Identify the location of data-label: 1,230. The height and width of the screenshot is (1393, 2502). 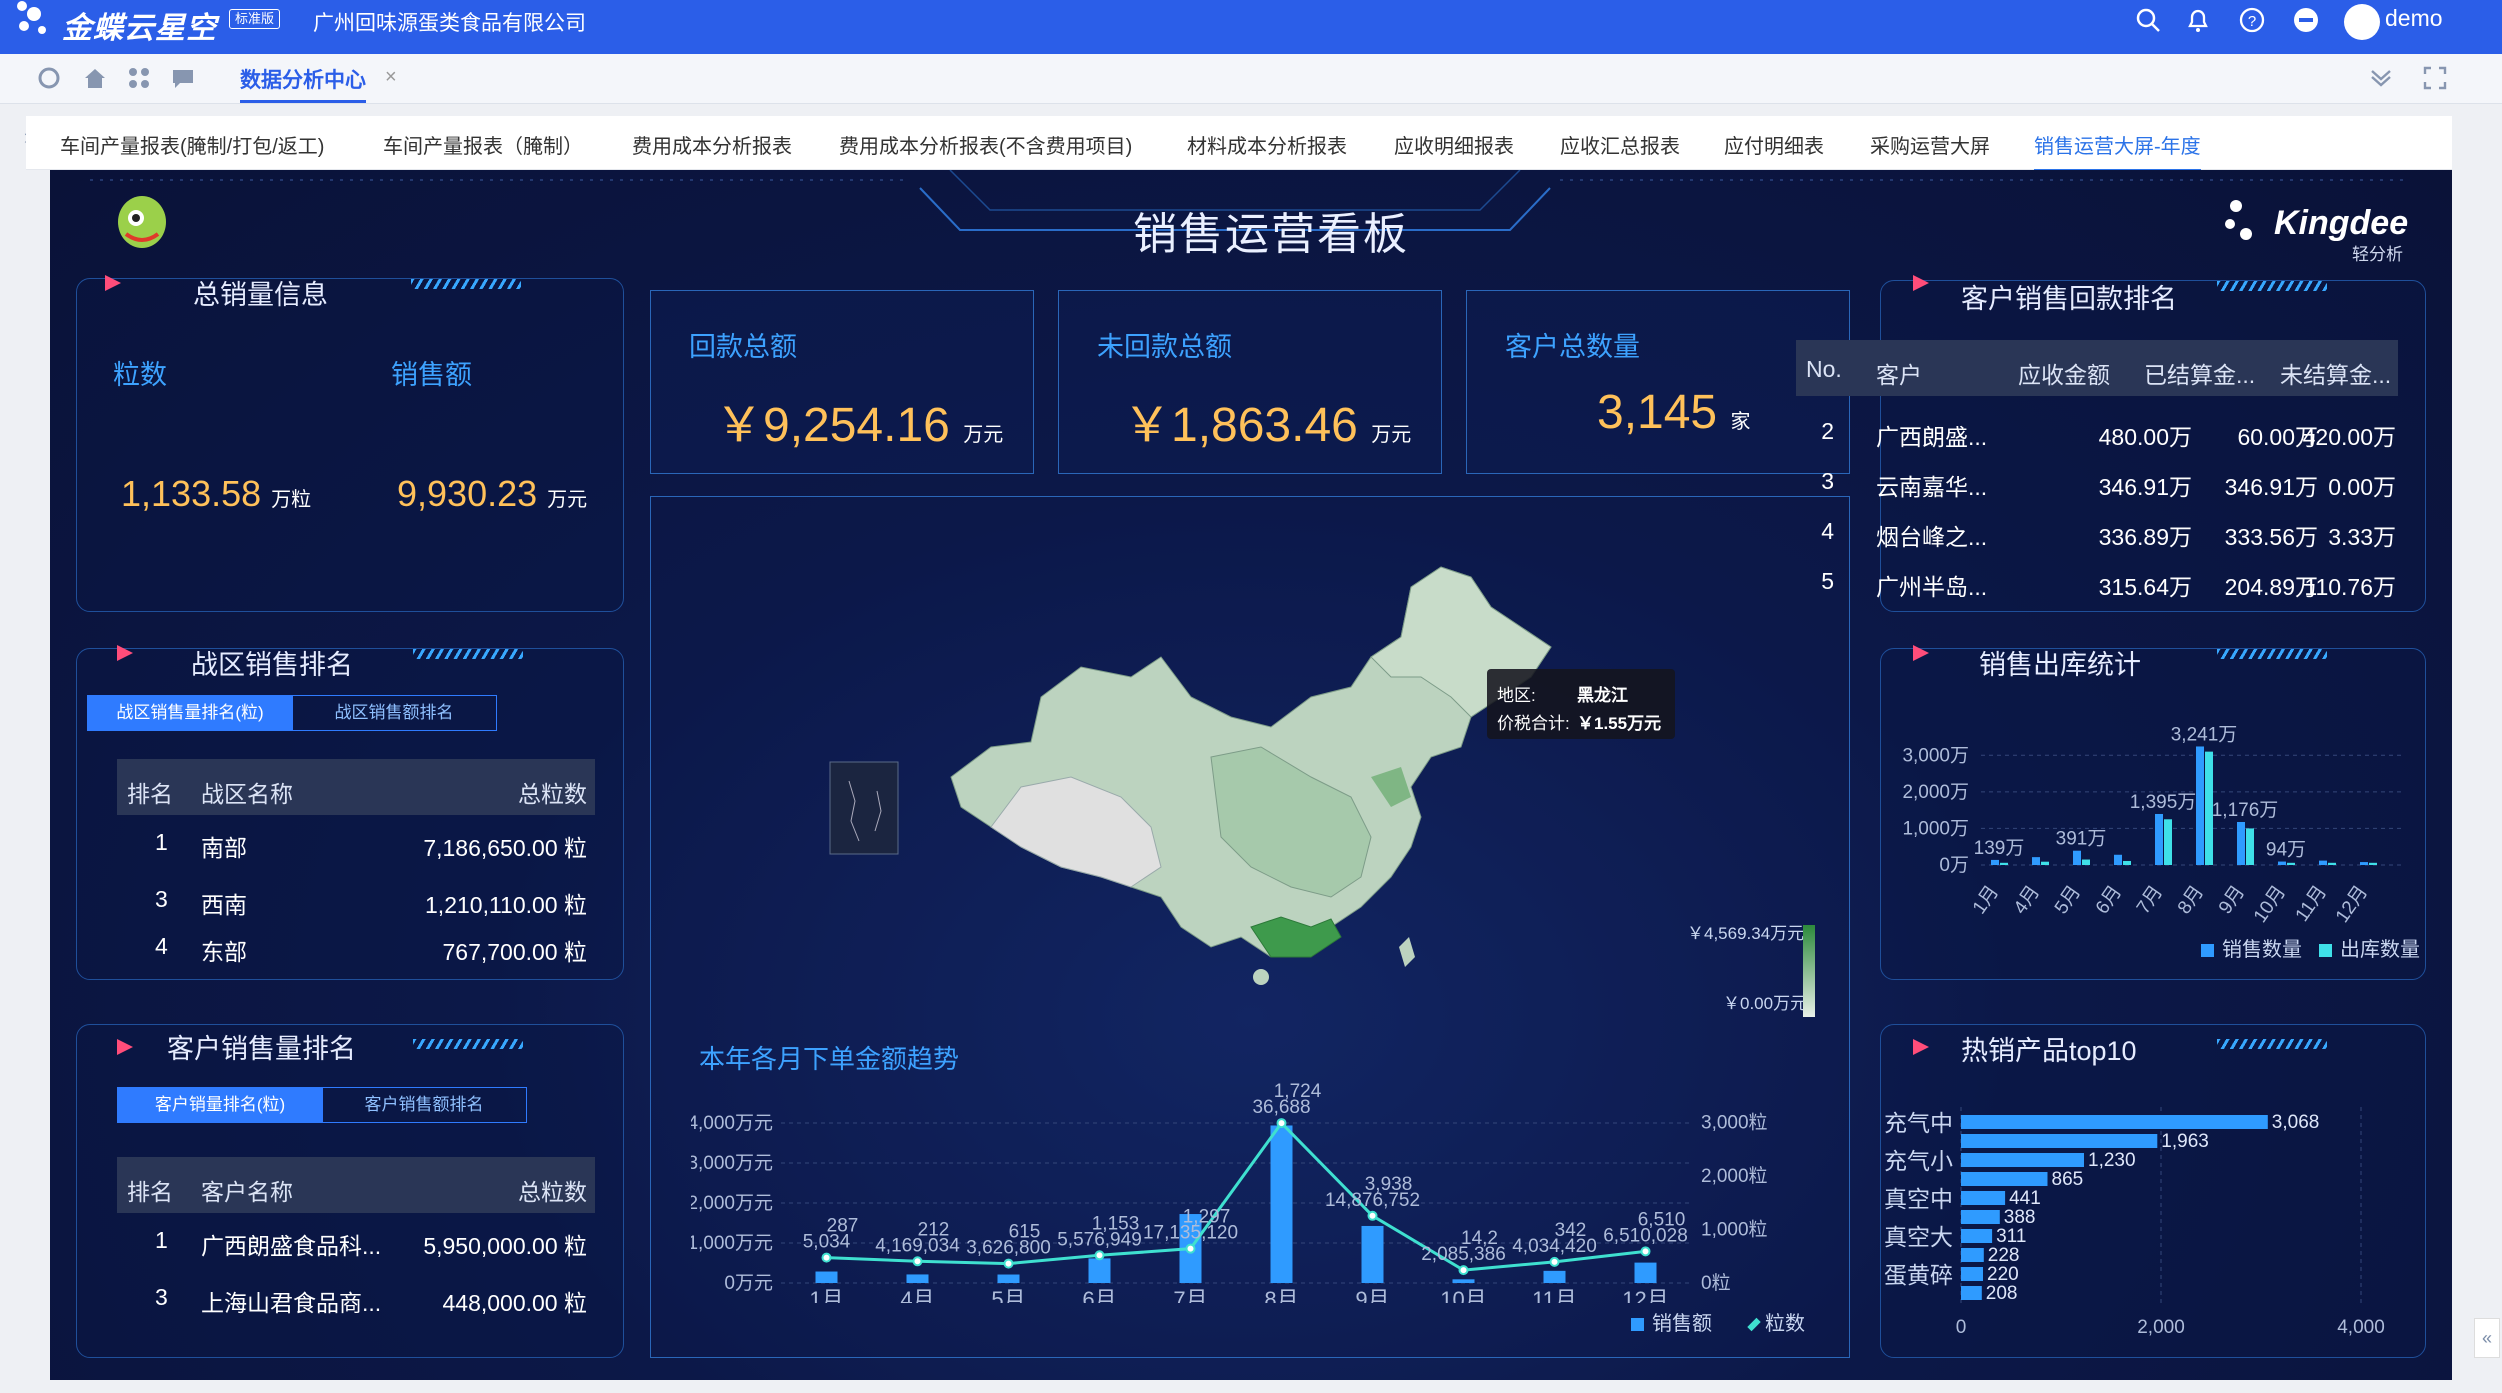
(2112, 1160).